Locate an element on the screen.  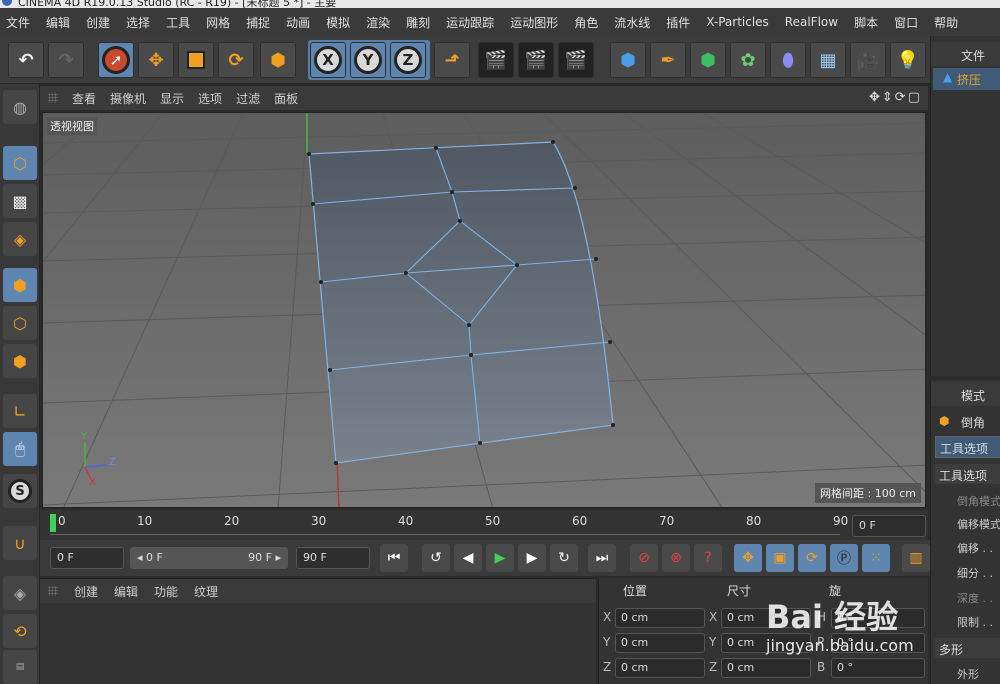
current-frame-field: 0 F is located at coordinates (889, 526).